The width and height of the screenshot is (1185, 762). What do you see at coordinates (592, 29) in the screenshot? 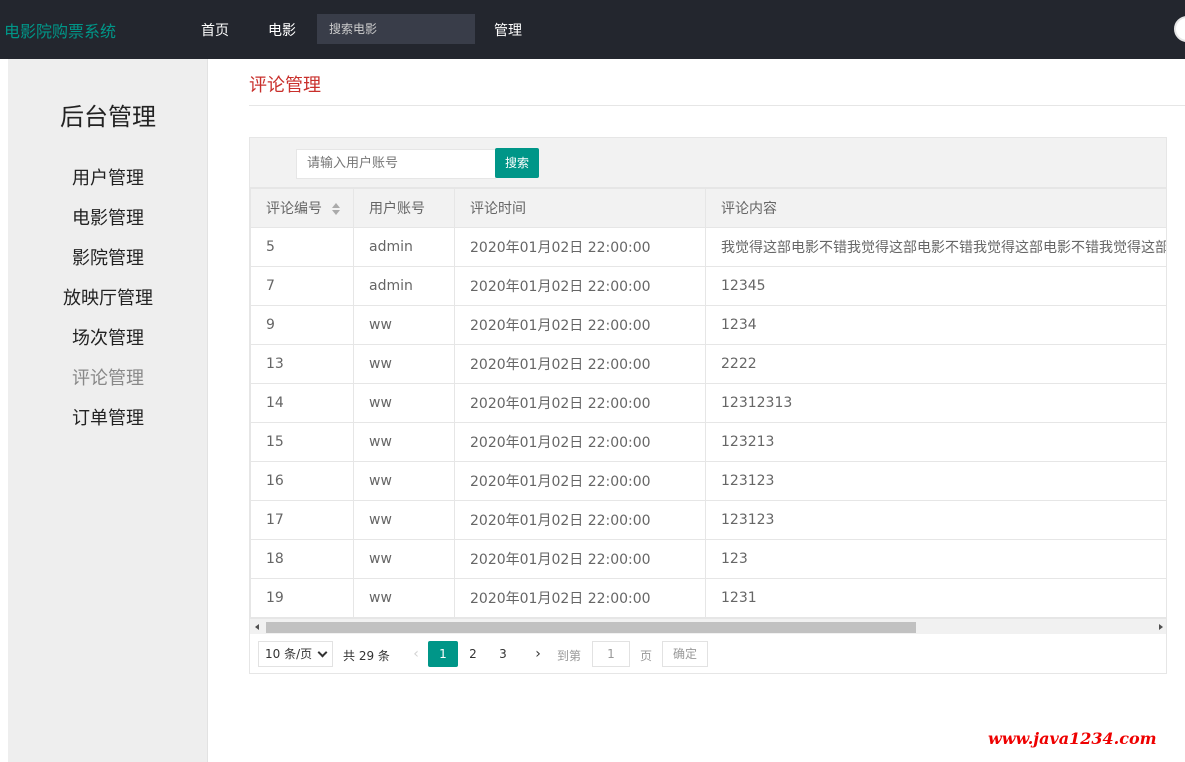
I see `top-navbar: 电影院购票系统 首页 电影 搜索电影 管理` at bounding box center [592, 29].